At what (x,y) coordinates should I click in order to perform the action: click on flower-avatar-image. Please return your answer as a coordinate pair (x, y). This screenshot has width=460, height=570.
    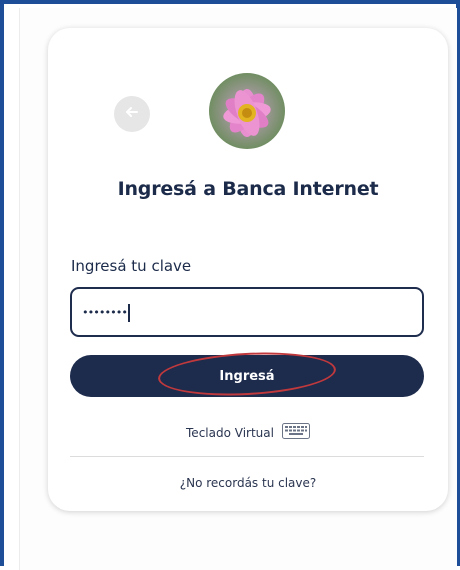
    Looking at the image, I should click on (247, 111).